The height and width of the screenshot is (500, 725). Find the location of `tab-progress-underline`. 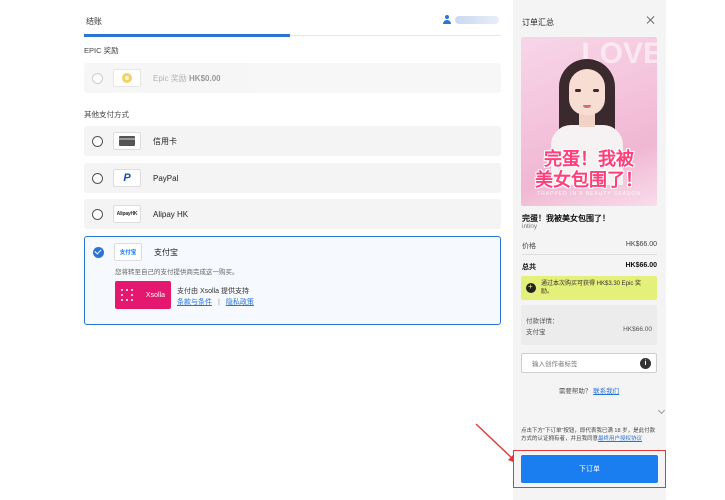

tab-progress-underline is located at coordinates (187, 35).